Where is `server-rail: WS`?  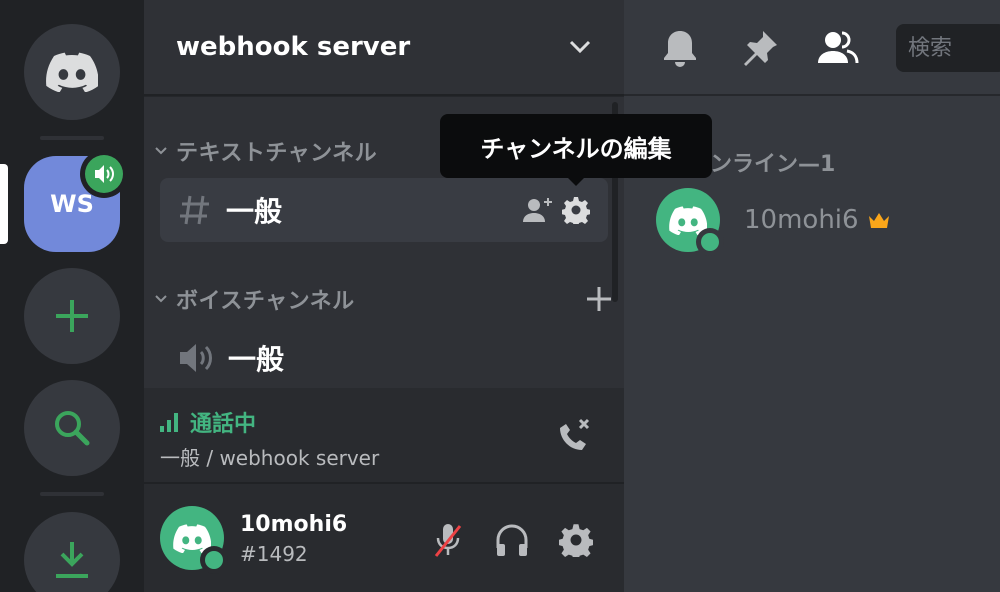
server-rail: WS is located at coordinates (72, 296).